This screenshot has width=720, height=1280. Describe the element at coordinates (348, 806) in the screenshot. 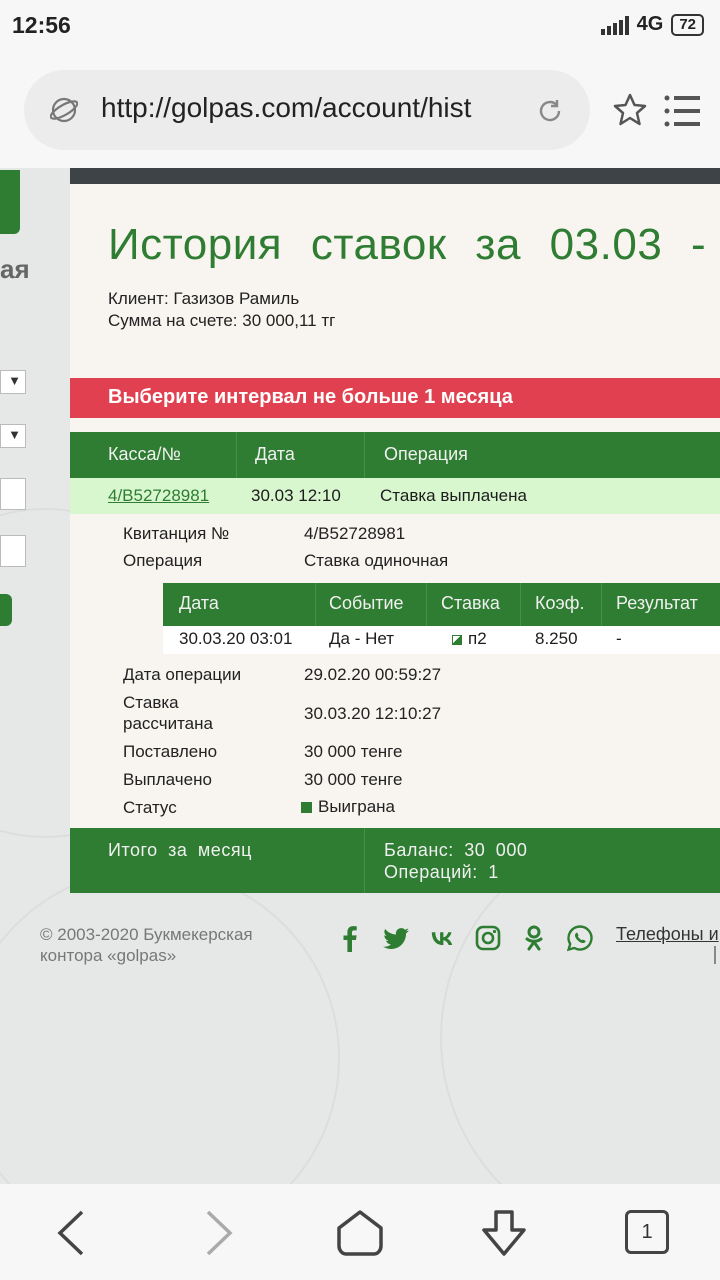

I see `status-badge: Выиграна` at that location.